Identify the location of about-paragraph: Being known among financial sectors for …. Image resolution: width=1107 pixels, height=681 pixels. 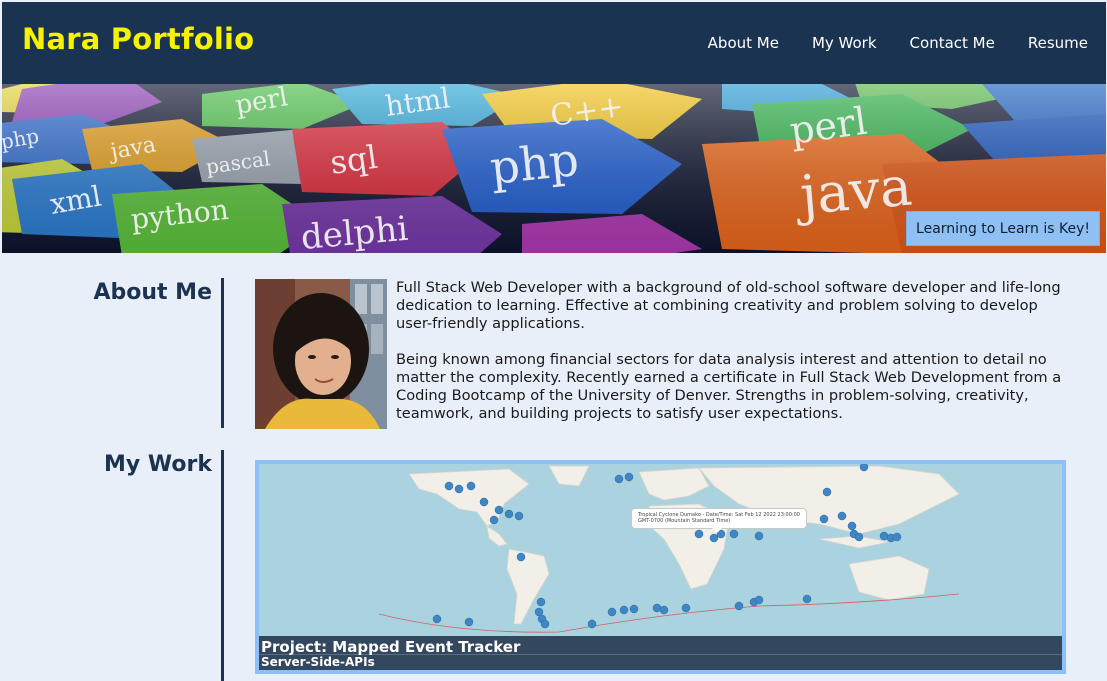
(729, 386).